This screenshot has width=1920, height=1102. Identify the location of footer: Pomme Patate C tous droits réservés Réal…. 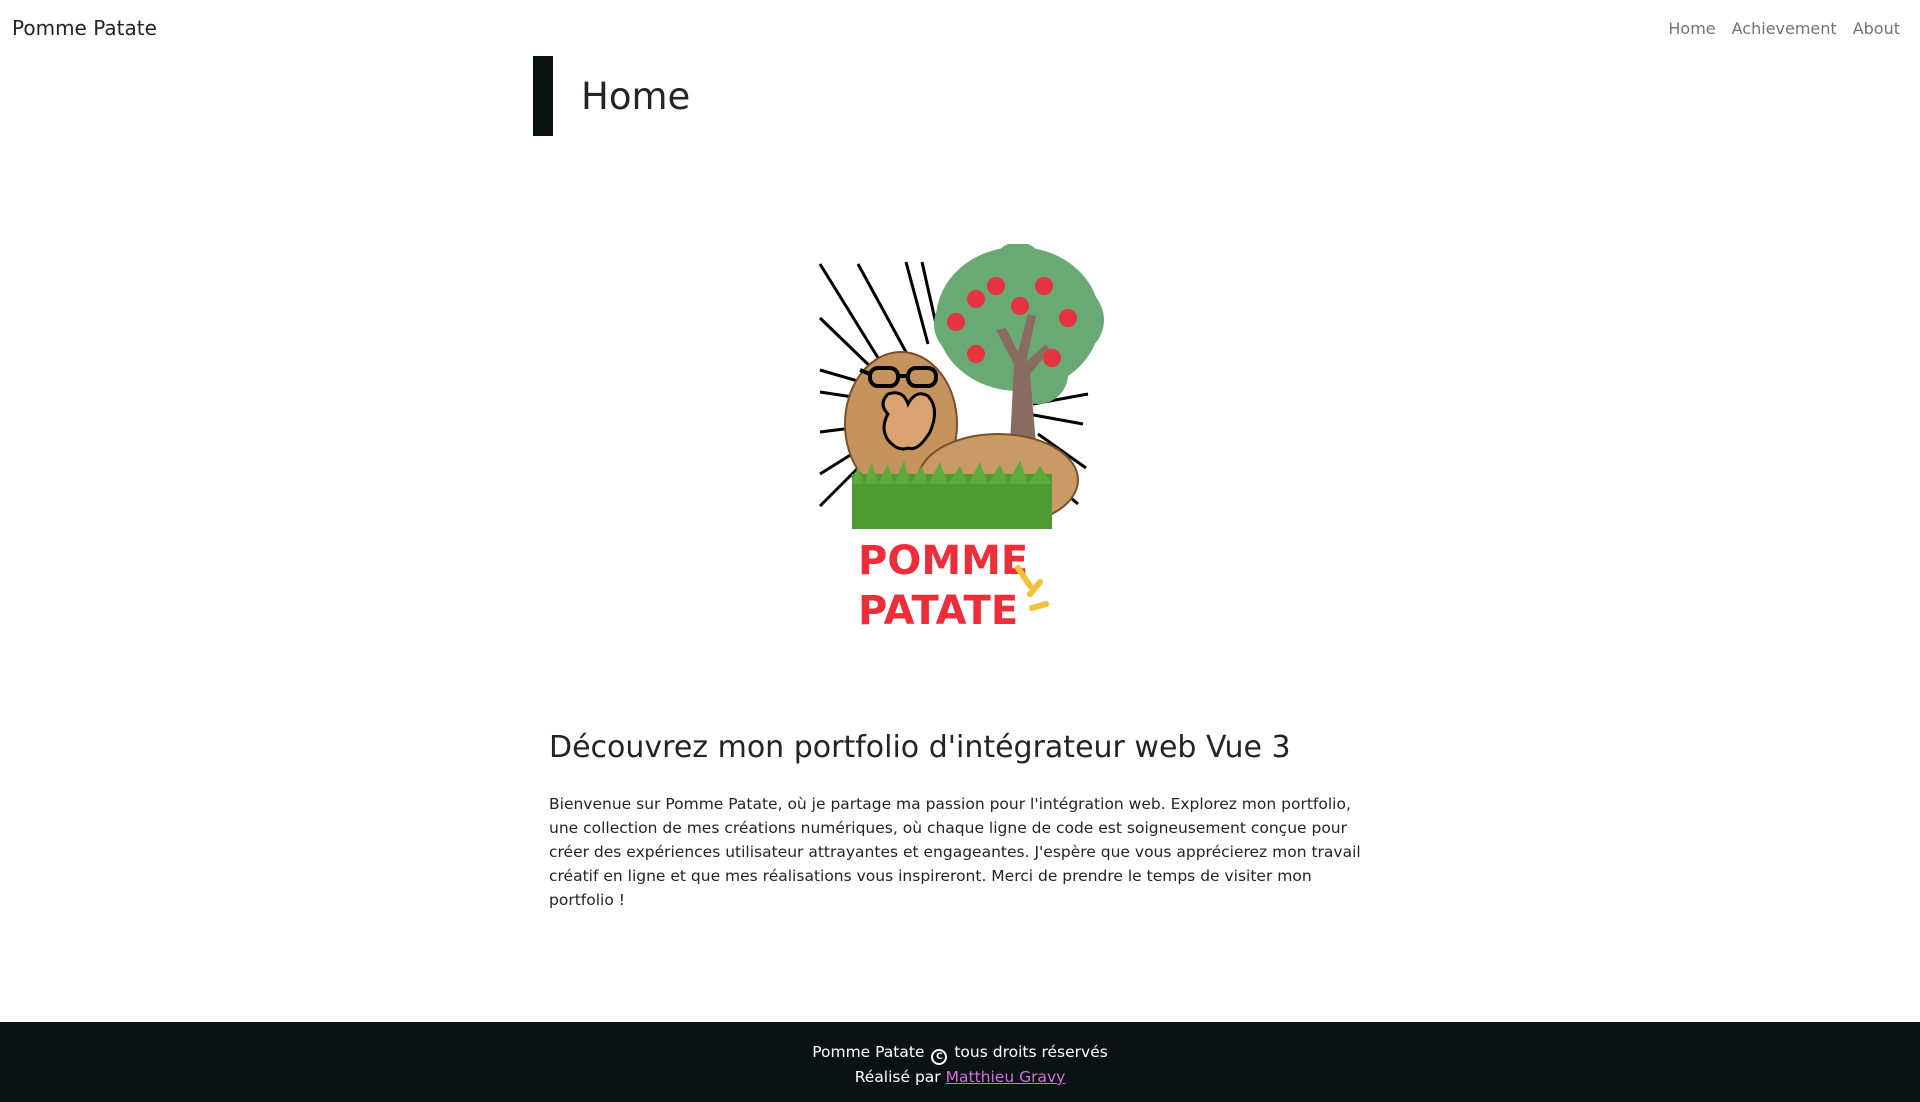
(960, 1062).